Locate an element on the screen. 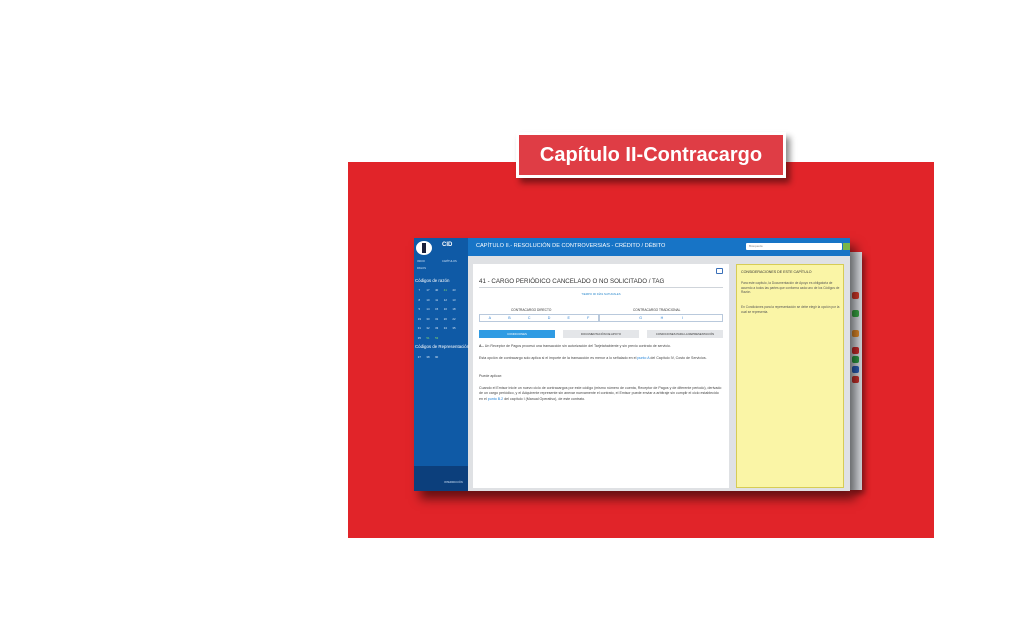  option-b: B is located at coordinates (509, 318).